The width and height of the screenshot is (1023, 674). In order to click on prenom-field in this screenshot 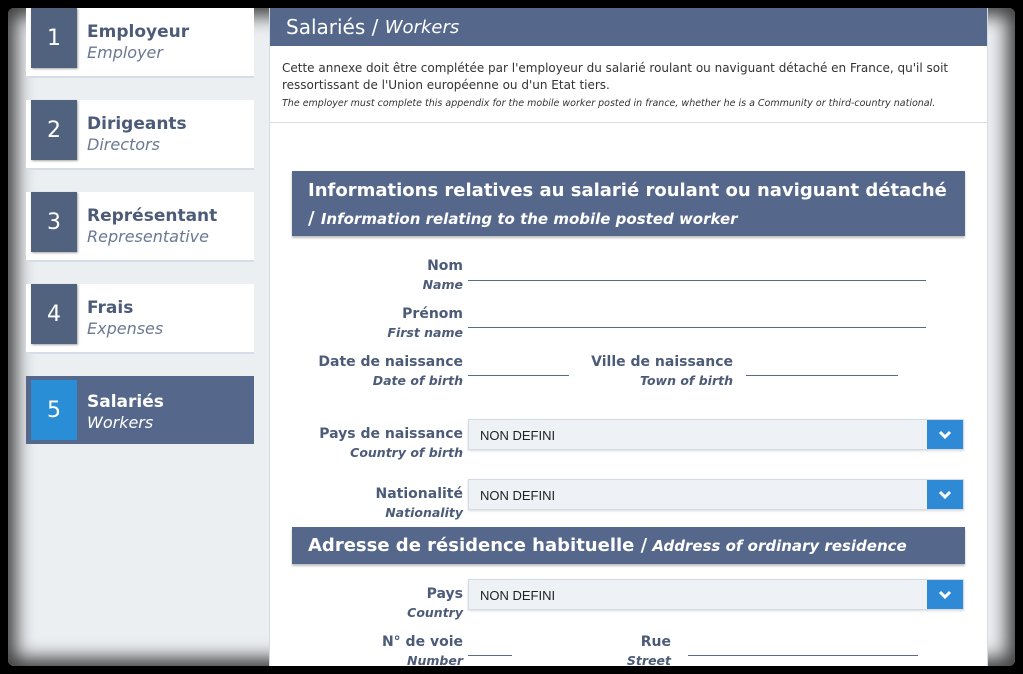, I will do `click(699, 317)`.